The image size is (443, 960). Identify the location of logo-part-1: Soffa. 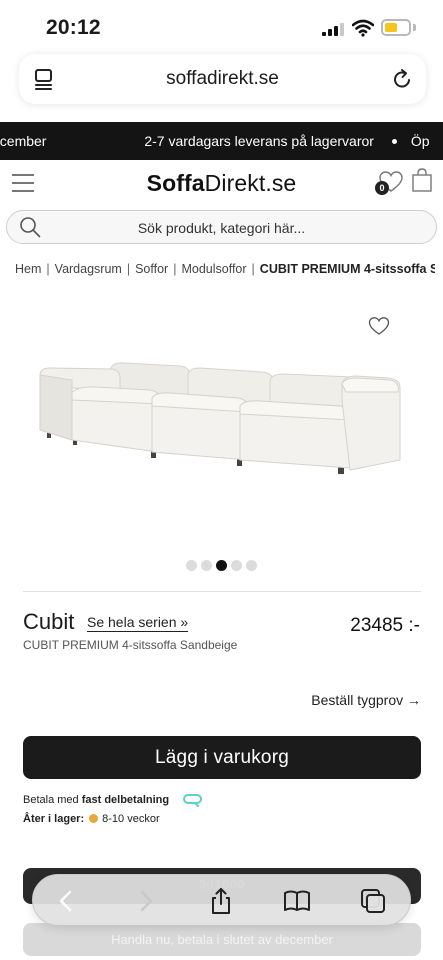
(175, 183).